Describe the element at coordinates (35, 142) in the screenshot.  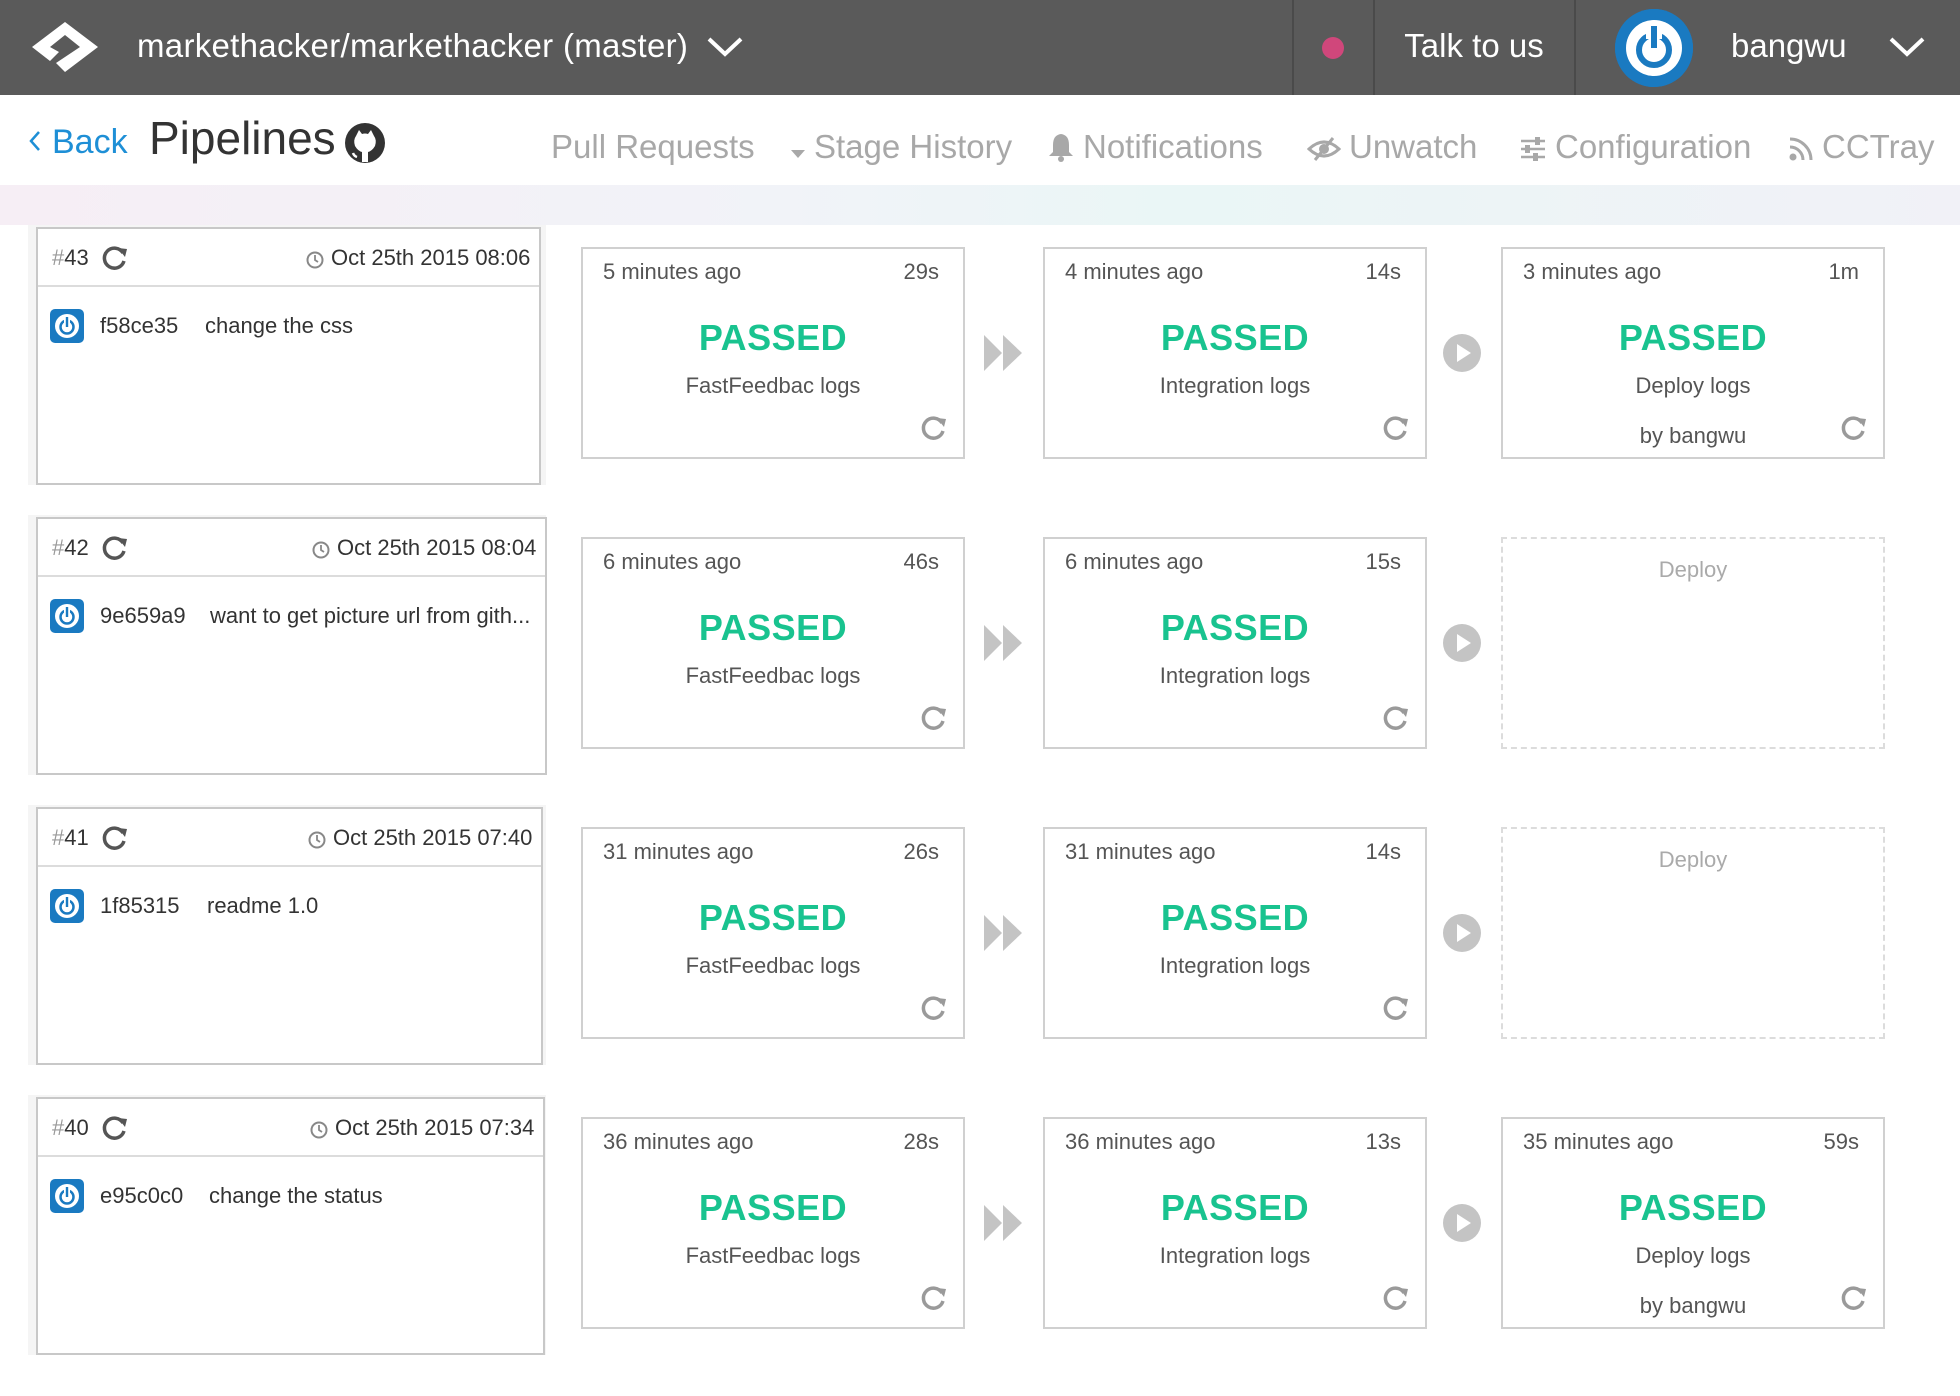
I see `chevron-left-icon` at that location.